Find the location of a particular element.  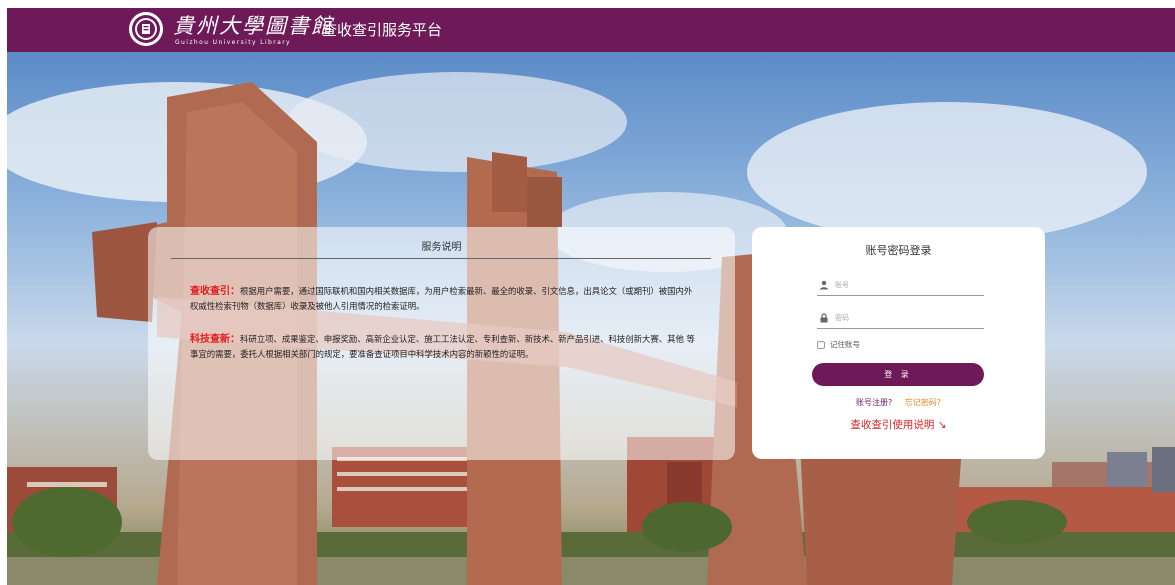

library-seal-logo is located at coordinates (146, 29).